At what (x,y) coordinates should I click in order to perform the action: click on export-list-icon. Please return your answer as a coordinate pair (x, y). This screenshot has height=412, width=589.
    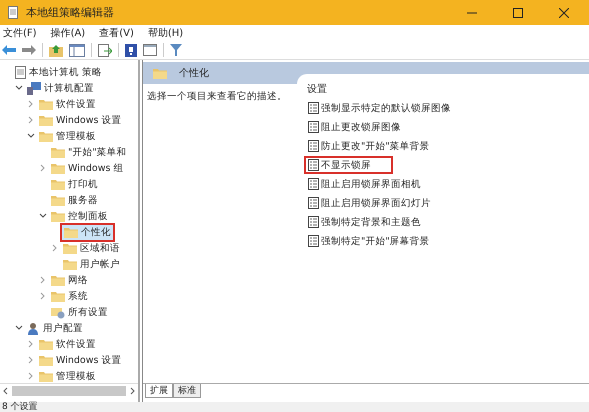
    Looking at the image, I should click on (105, 50).